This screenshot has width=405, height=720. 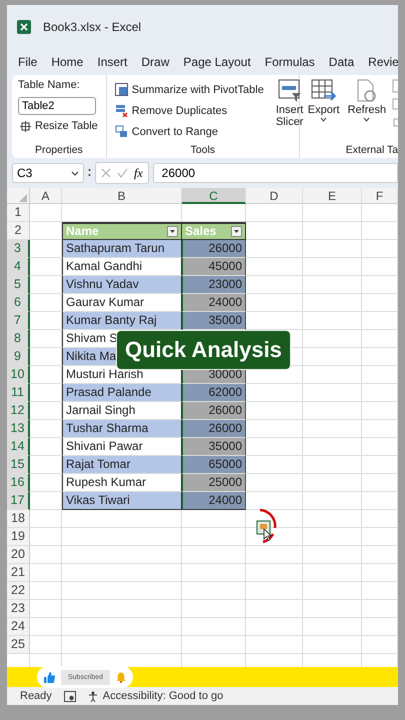 I want to click on table-cell: Kumar Banty Raj, so click(x=122, y=321).